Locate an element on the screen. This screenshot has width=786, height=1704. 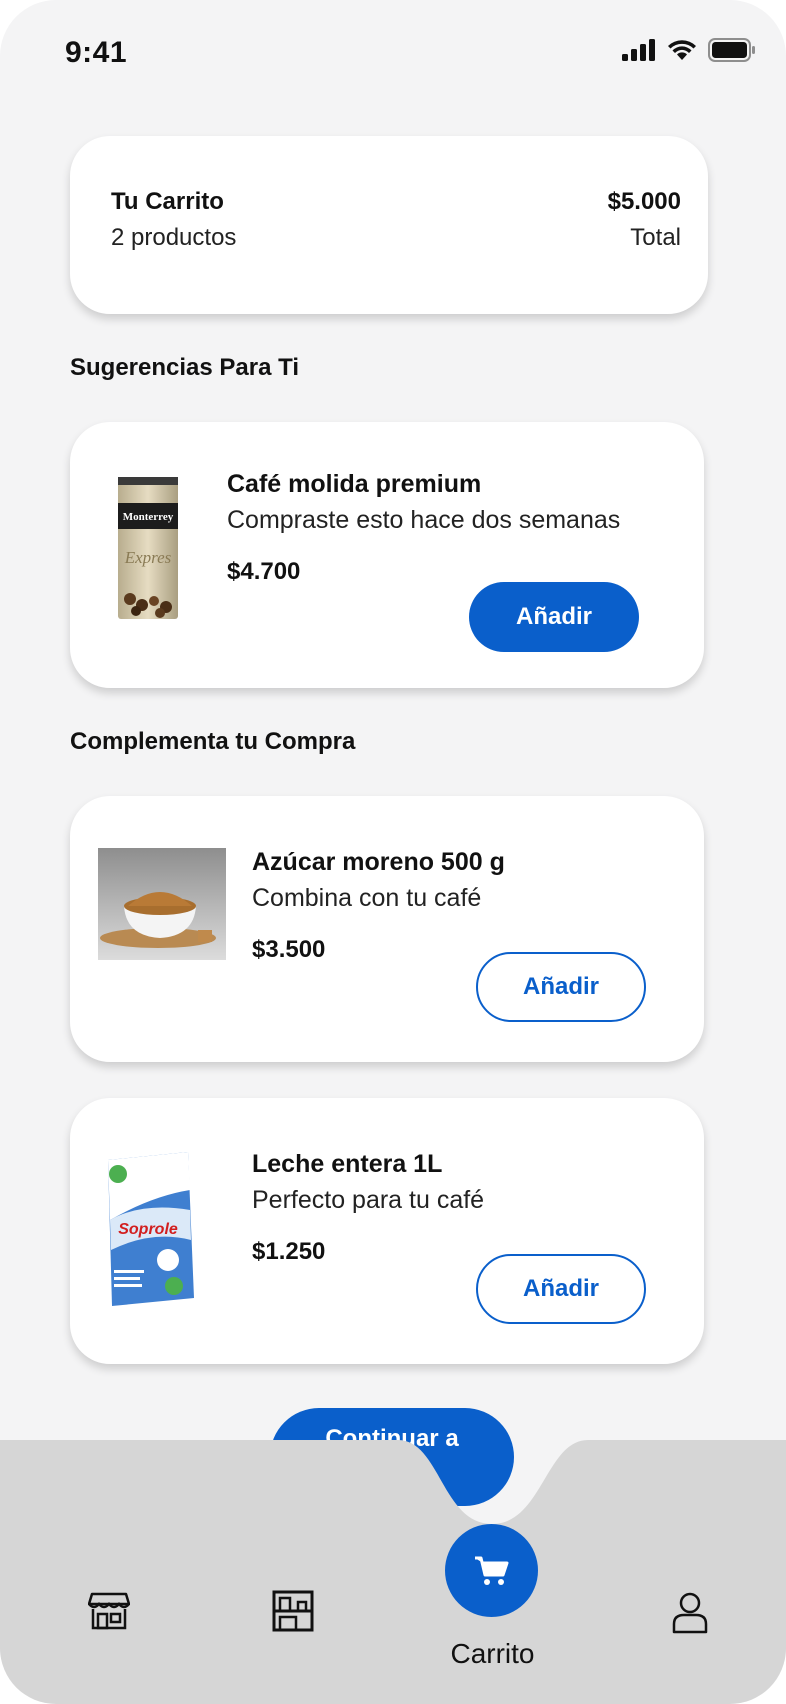
cart-title: Tu Carrito is located at coordinates (167, 201).